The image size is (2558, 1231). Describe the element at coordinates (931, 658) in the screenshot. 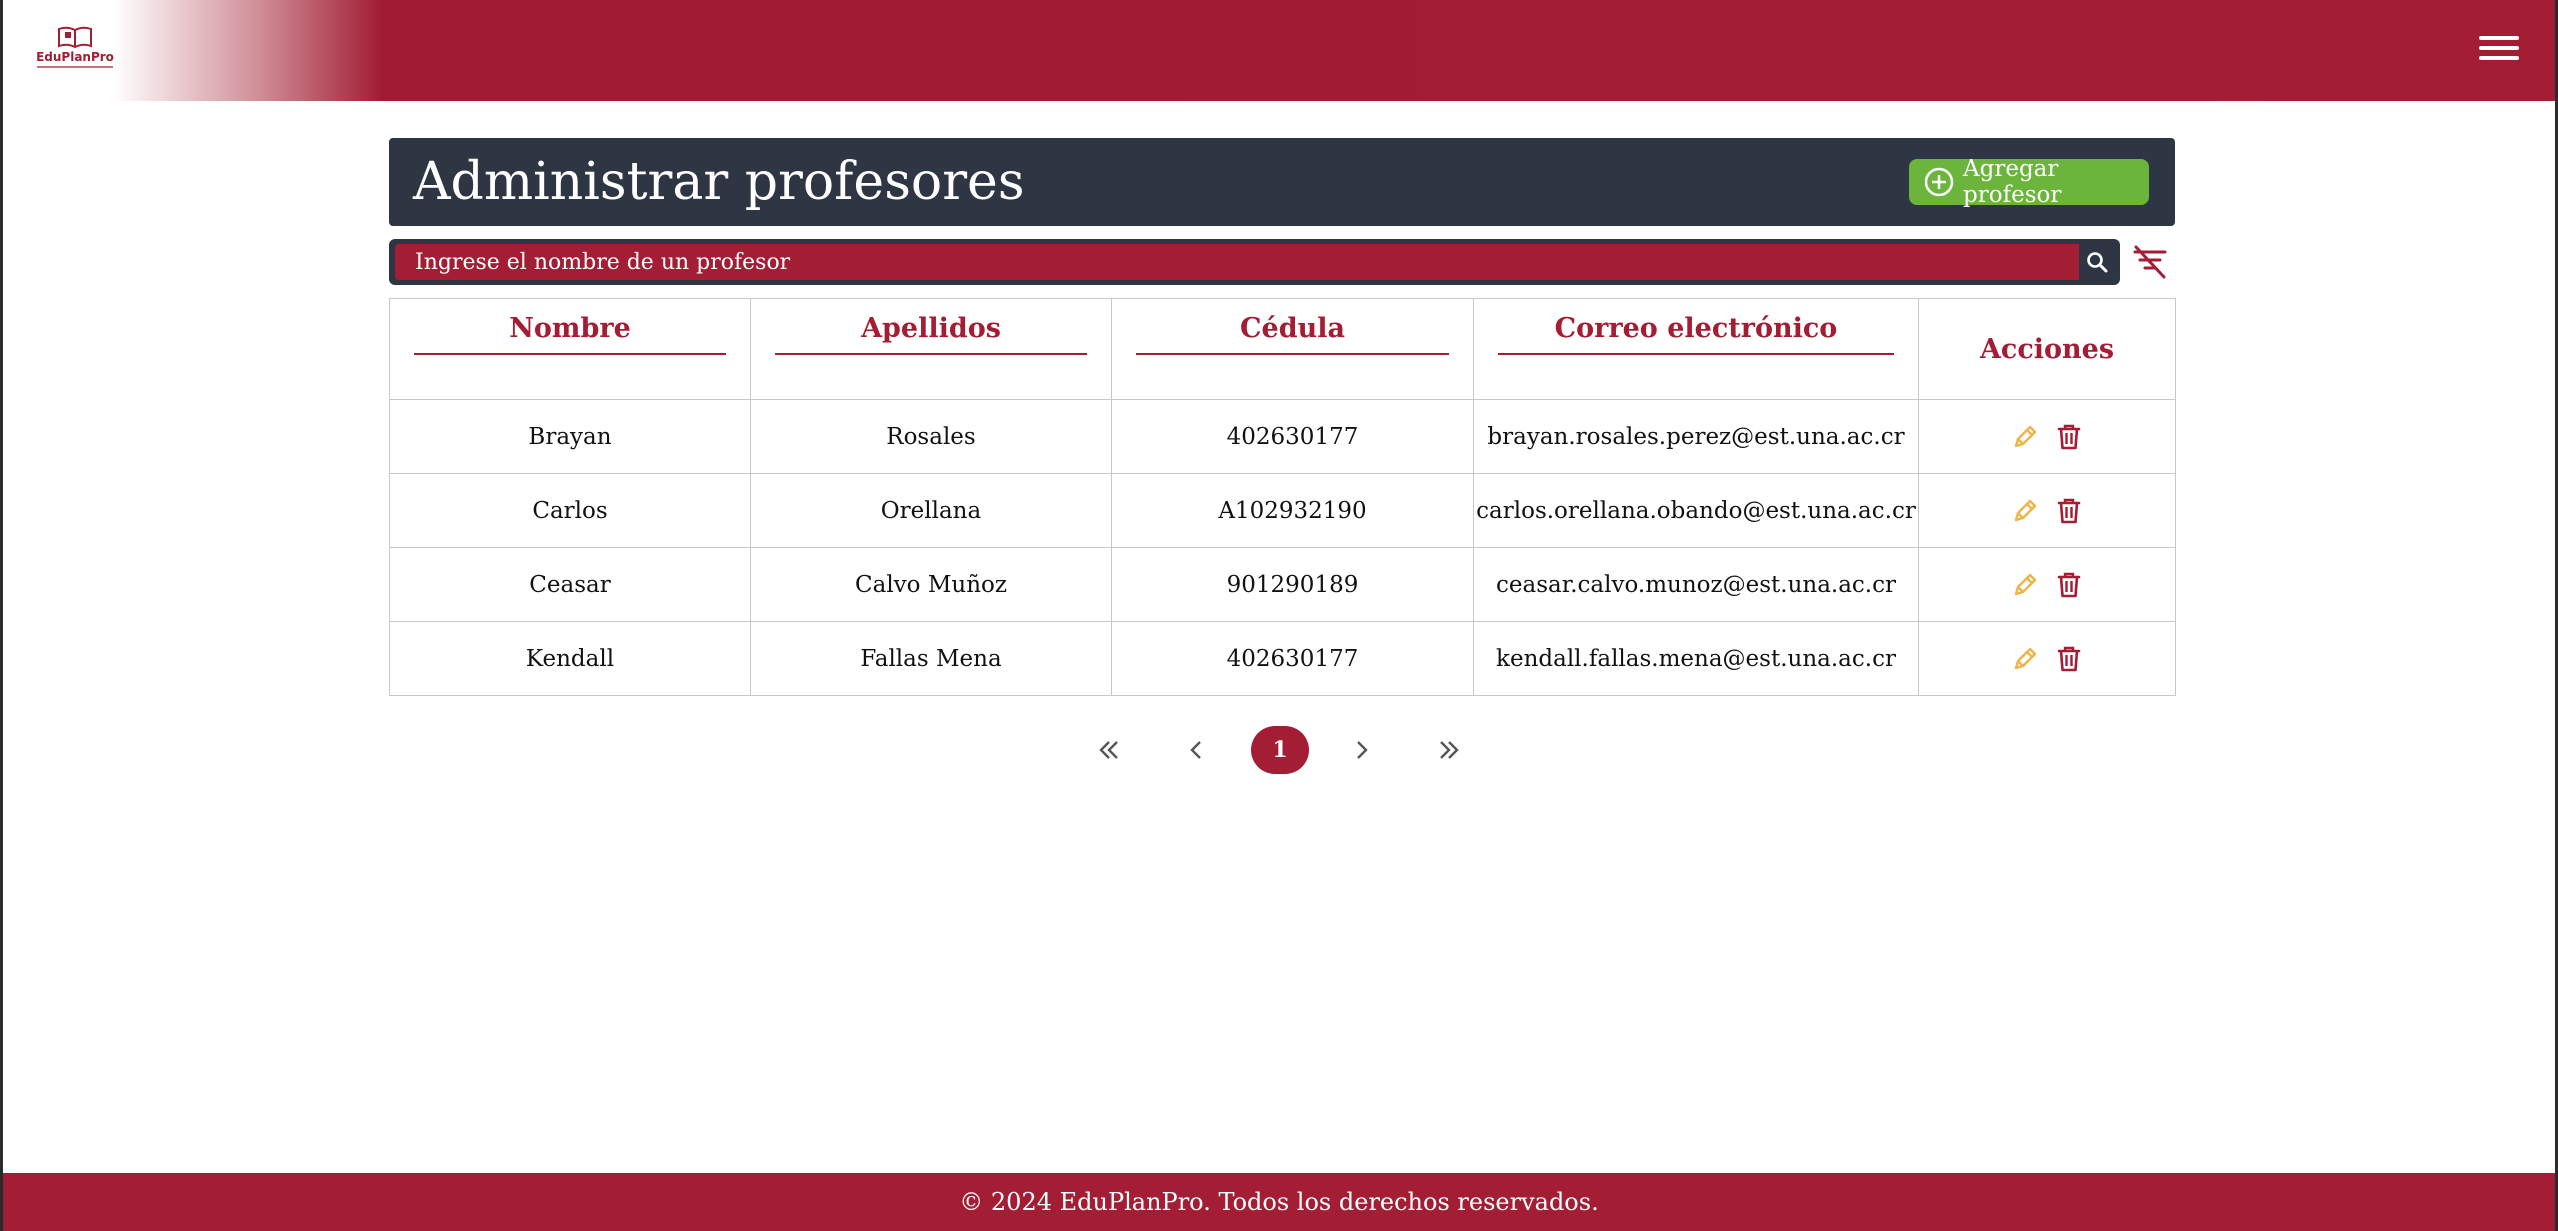

I see `cell-apellidos: Fallas Mena` at that location.